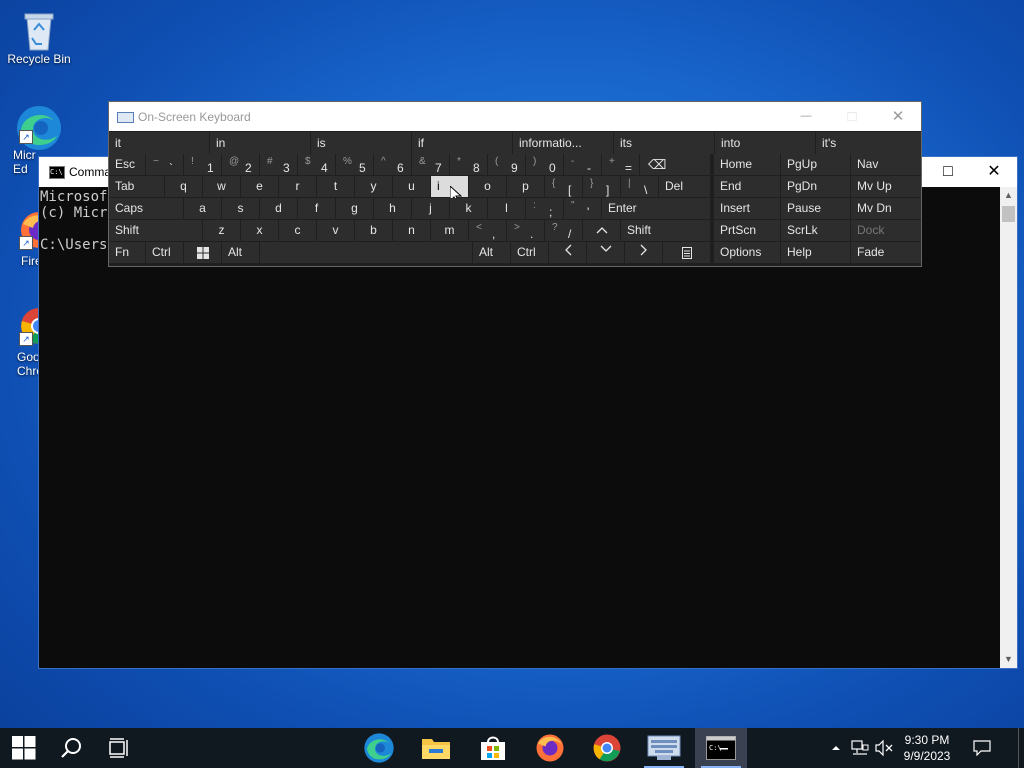 The image size is (1024, 768). I want to click on key-e: e, so click(259, 186).